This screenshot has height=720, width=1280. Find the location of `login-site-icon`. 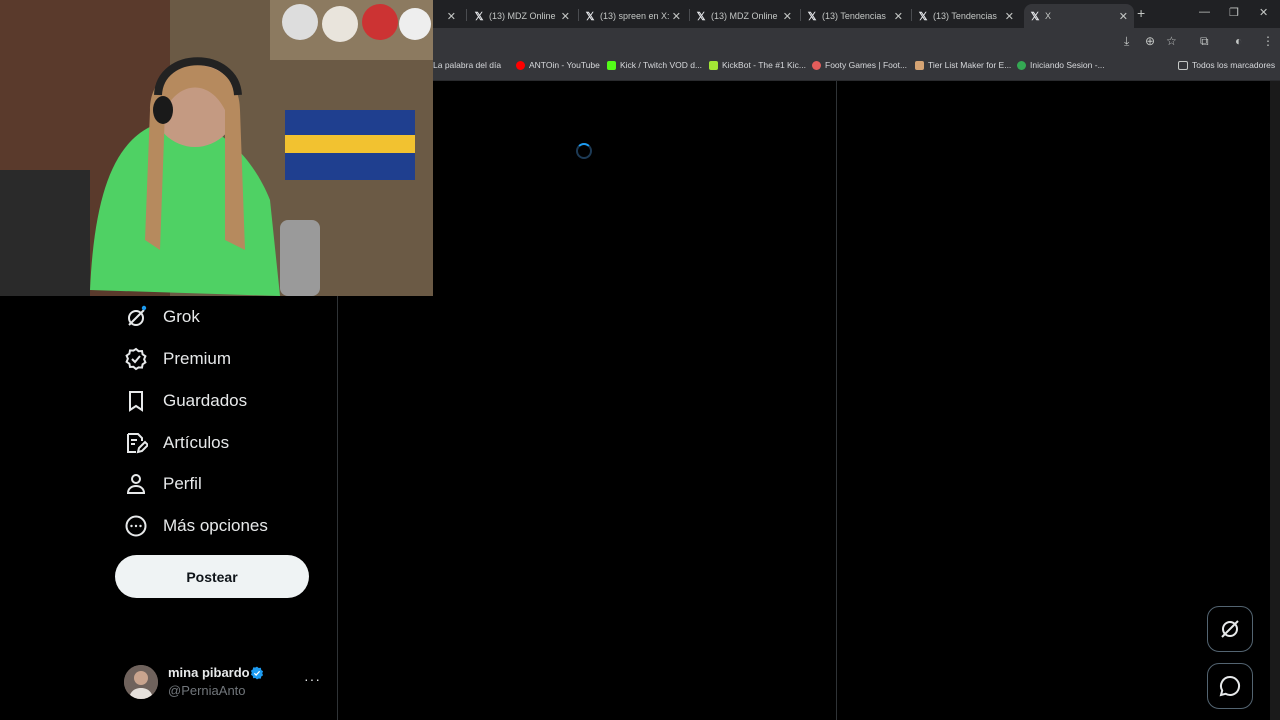

login-site-icon is located at coordinates (1021, 65).